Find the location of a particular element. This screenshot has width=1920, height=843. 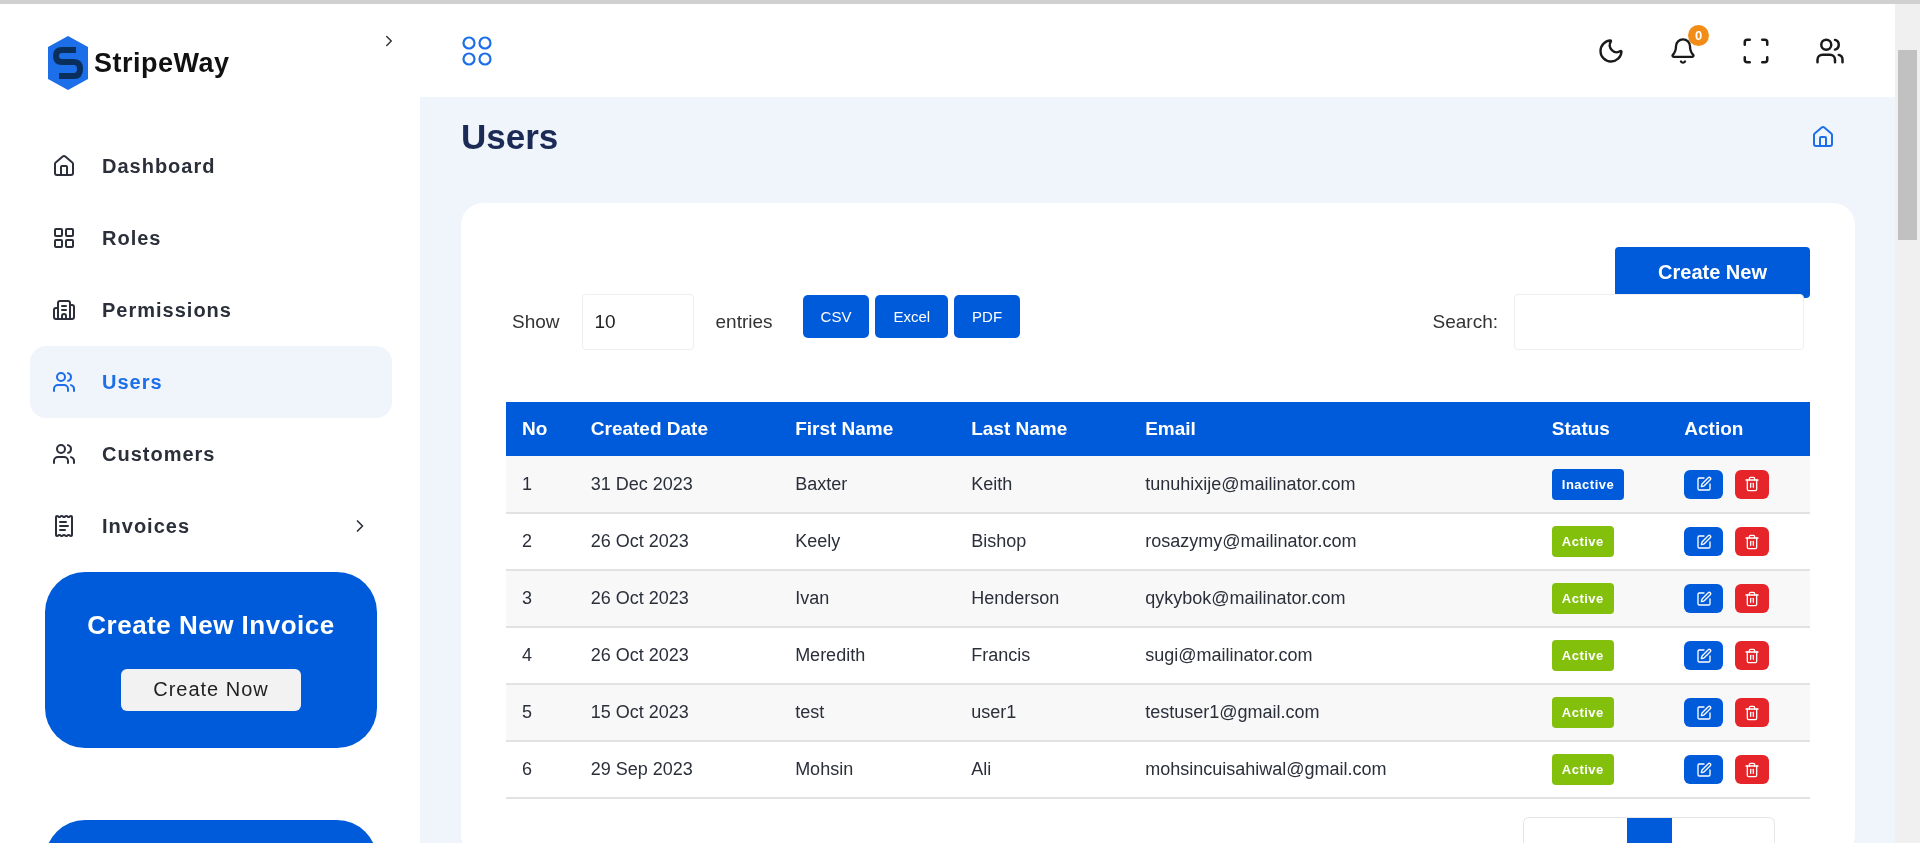

table-cell: 29 Sep 2023 is located at coordinates (677, 769).